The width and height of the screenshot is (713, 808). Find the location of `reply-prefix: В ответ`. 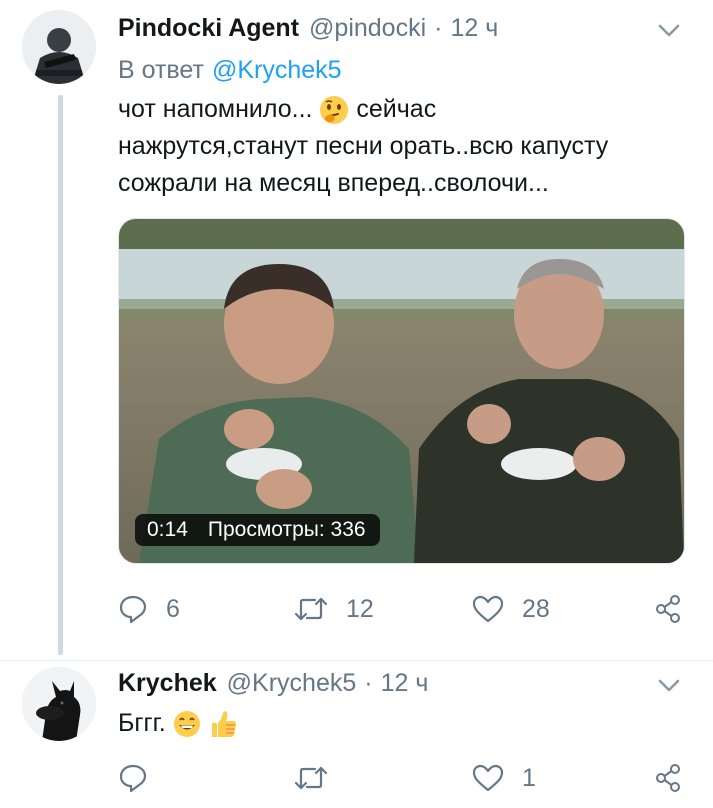

reply-prefix: В ответ is located at coordinates (161, 70).